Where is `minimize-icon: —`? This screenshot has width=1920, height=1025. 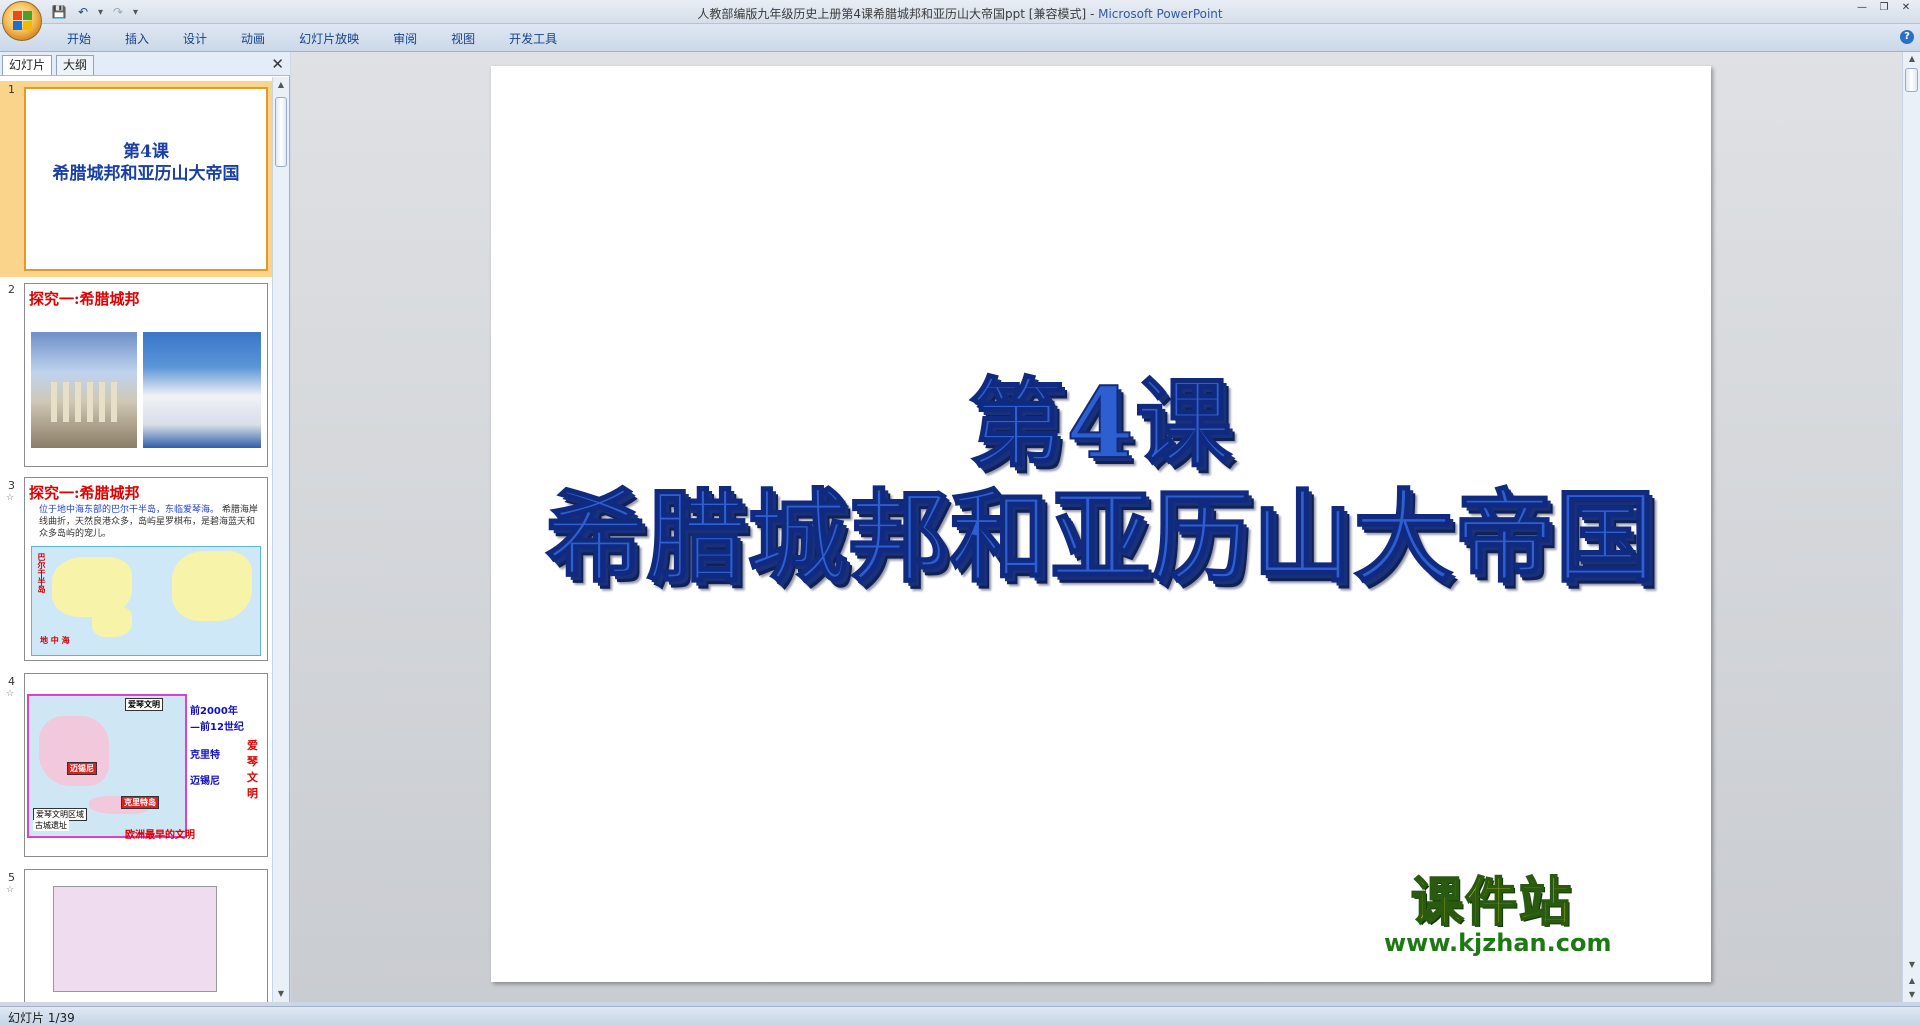
minimize-icon: — is located at coordinates (1862, 9).